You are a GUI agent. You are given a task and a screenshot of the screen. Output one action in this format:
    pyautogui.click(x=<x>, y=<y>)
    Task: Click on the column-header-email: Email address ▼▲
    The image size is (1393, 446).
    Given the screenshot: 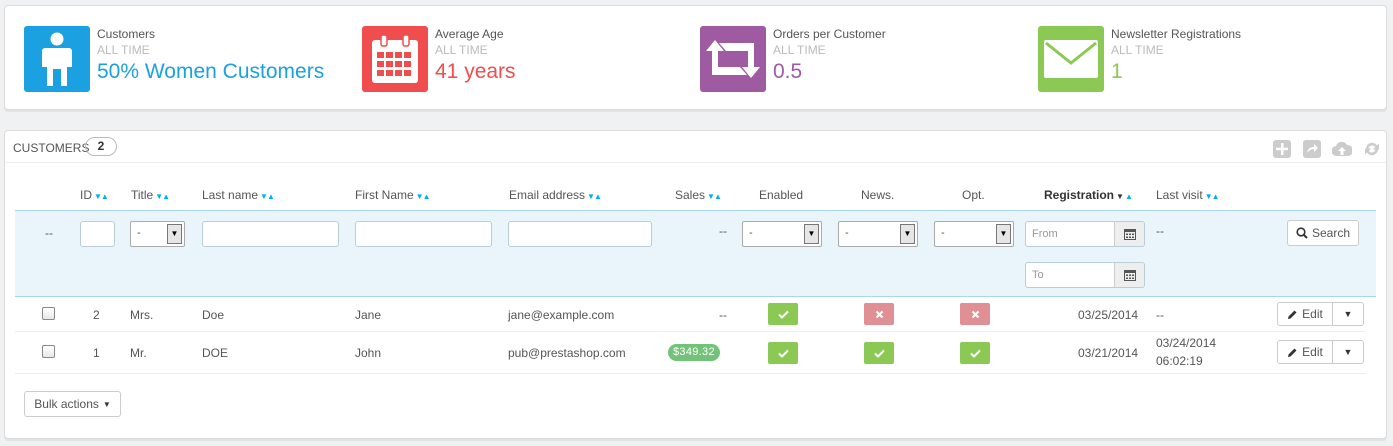 What is the action you would take?
    pyautogui.click(x=555, y=195)
    